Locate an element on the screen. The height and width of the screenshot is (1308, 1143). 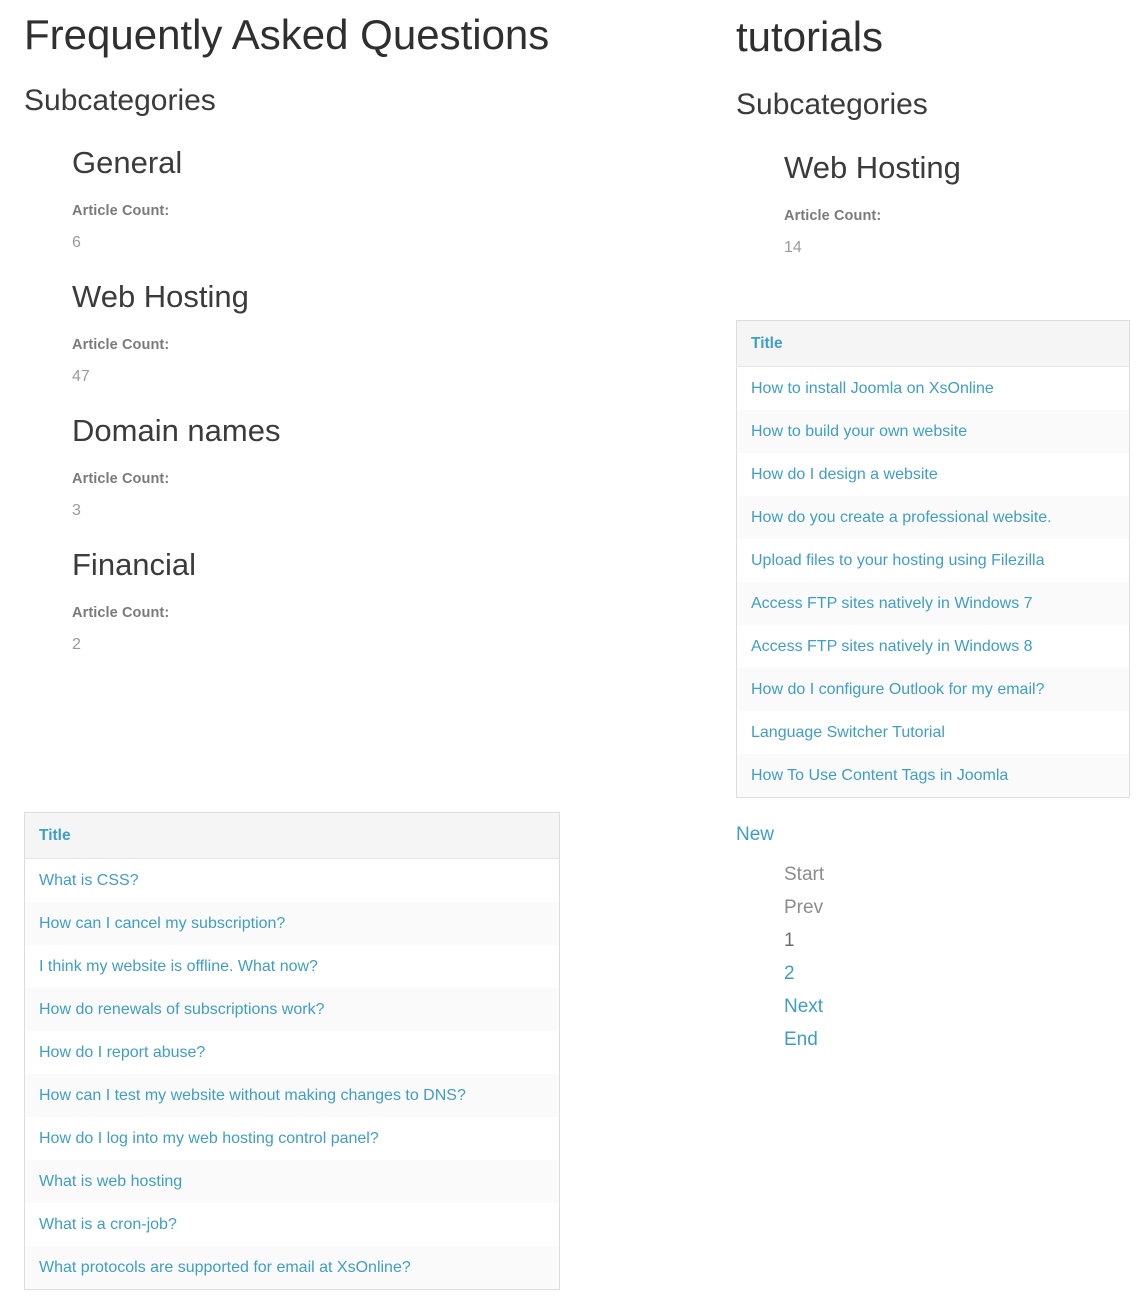
table-cell-title: How do I configure Outlook for my email? is located at coordinates (933, 689).